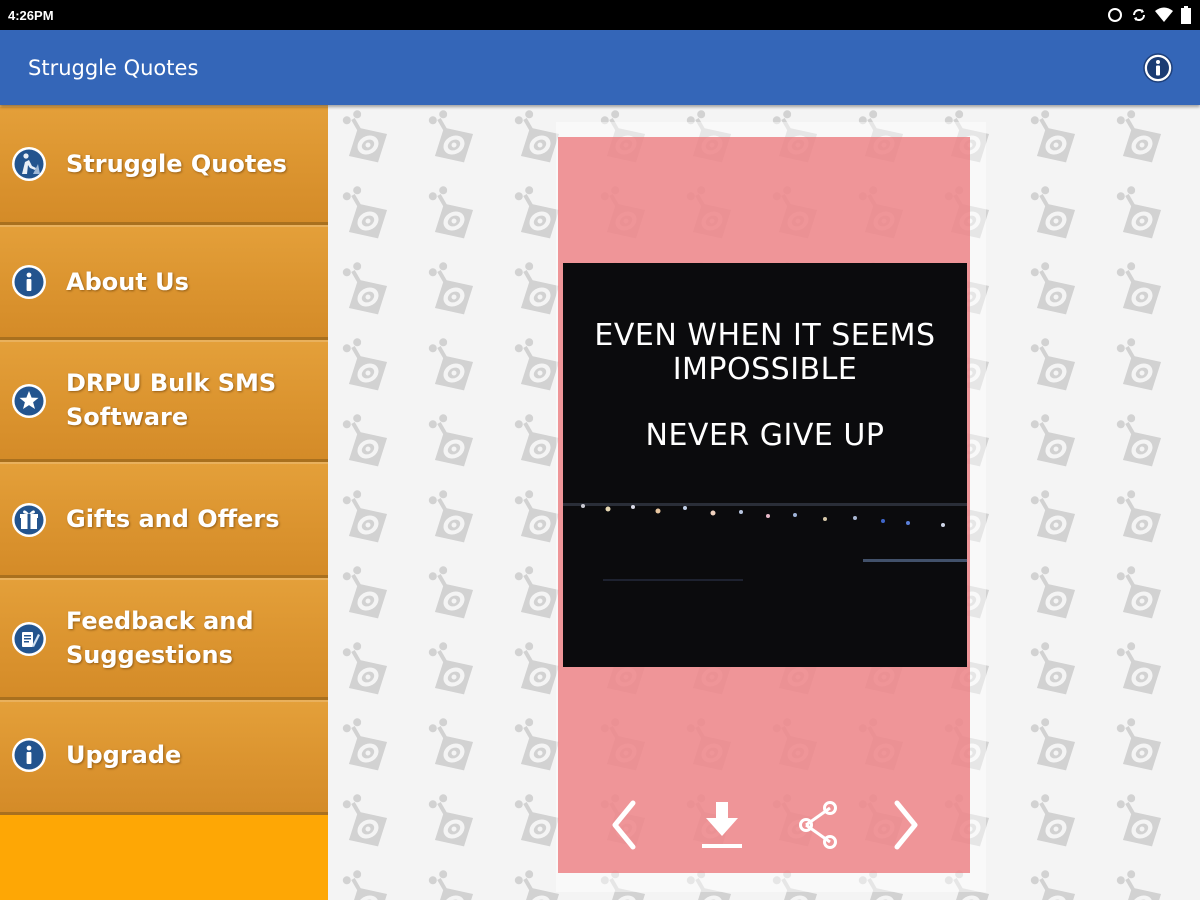 Image resolution: width=1200 pixels, height=900 pixels. I want to click on app-title: Struggle Quotes, so click(113, 67).